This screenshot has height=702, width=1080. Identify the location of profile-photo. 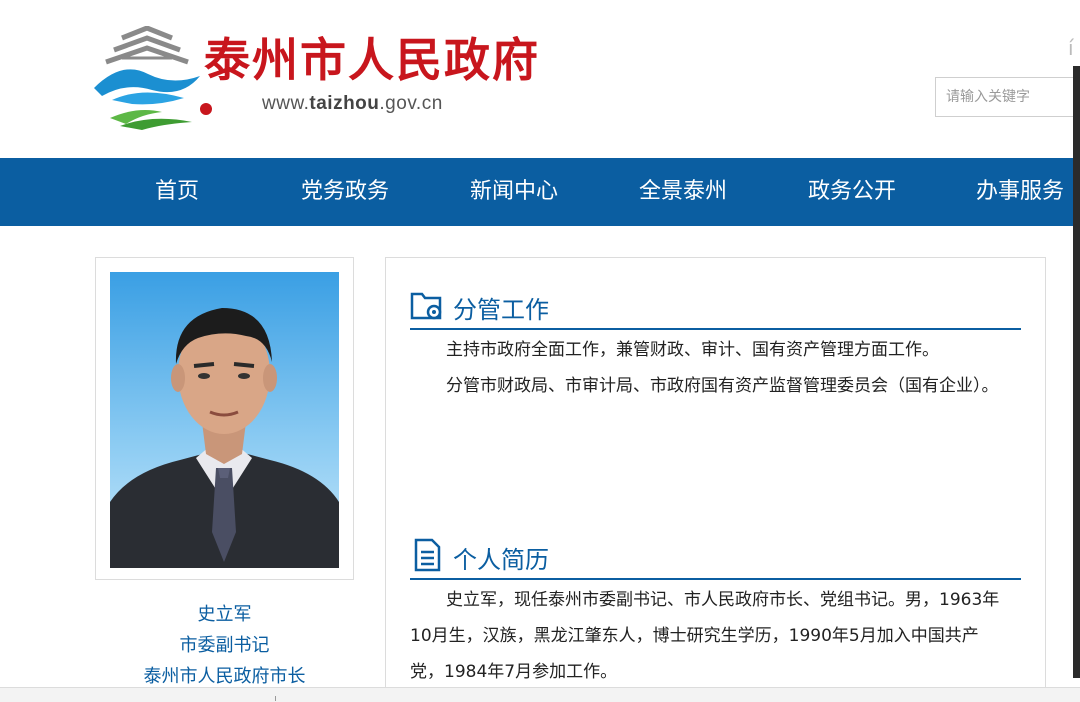
(224, 420).